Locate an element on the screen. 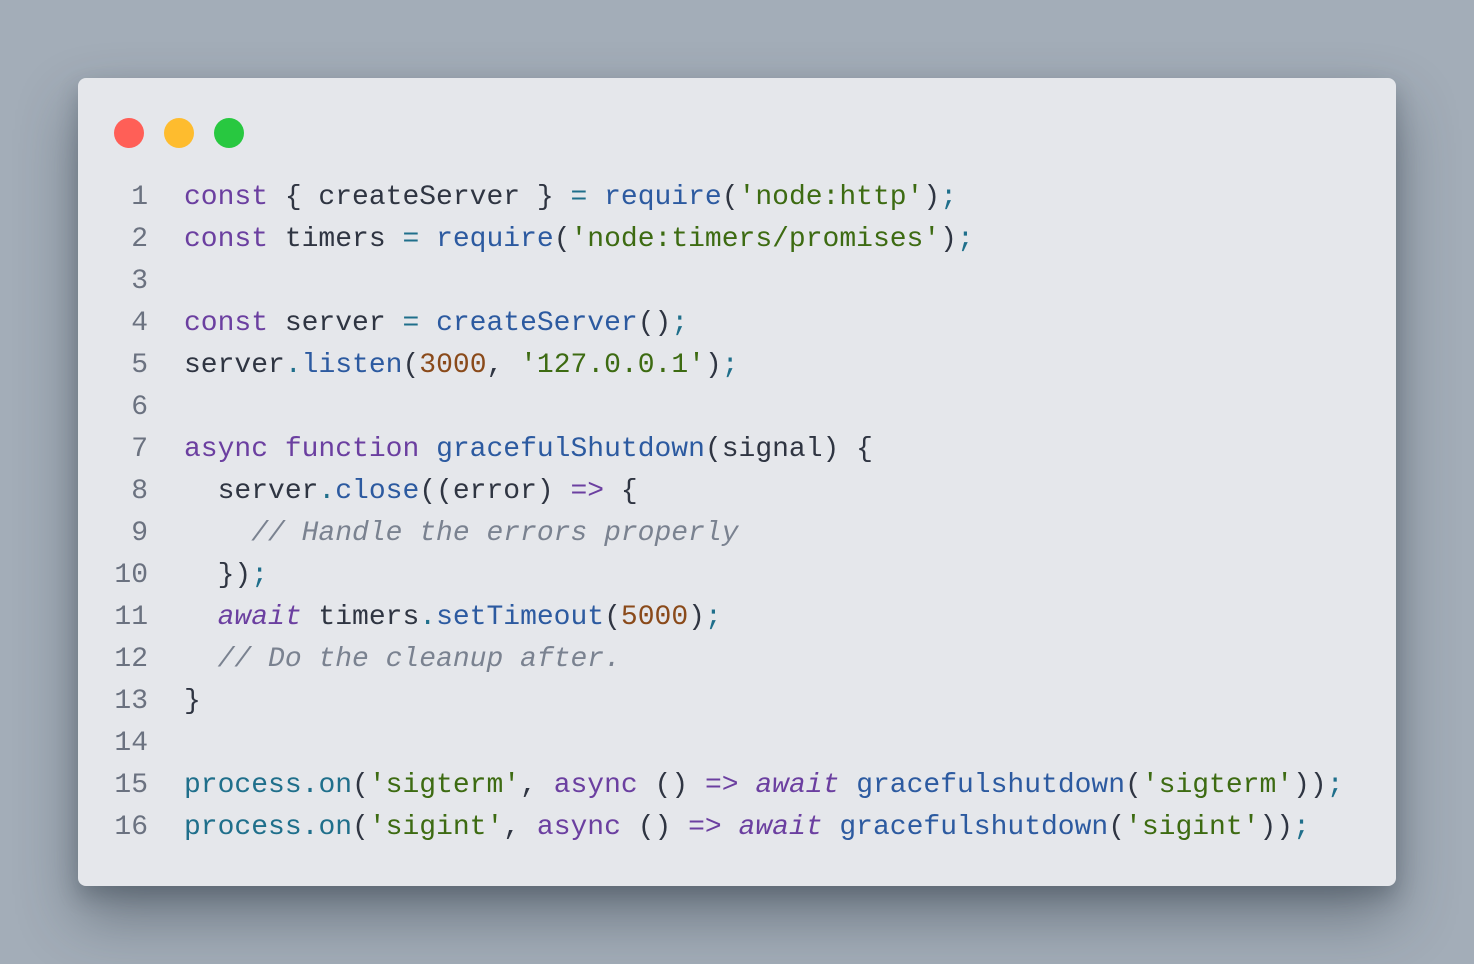 This screenshot has height=964, width=1474. code-line: 12 // Do the cleanup after. is located at coordinates (737, 660).